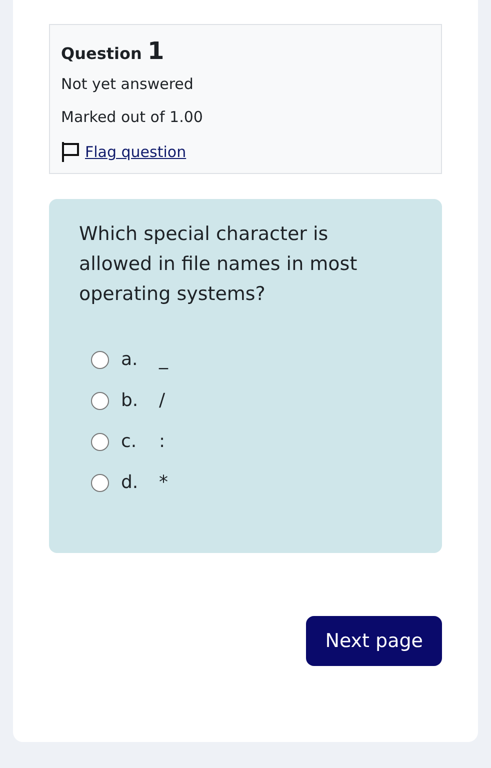 Image resolution: width=491 pixels, height=768 pixels. Describe the element at coordinates (129, 441) in the screenshot. I see `option-letter: c.` at that location.